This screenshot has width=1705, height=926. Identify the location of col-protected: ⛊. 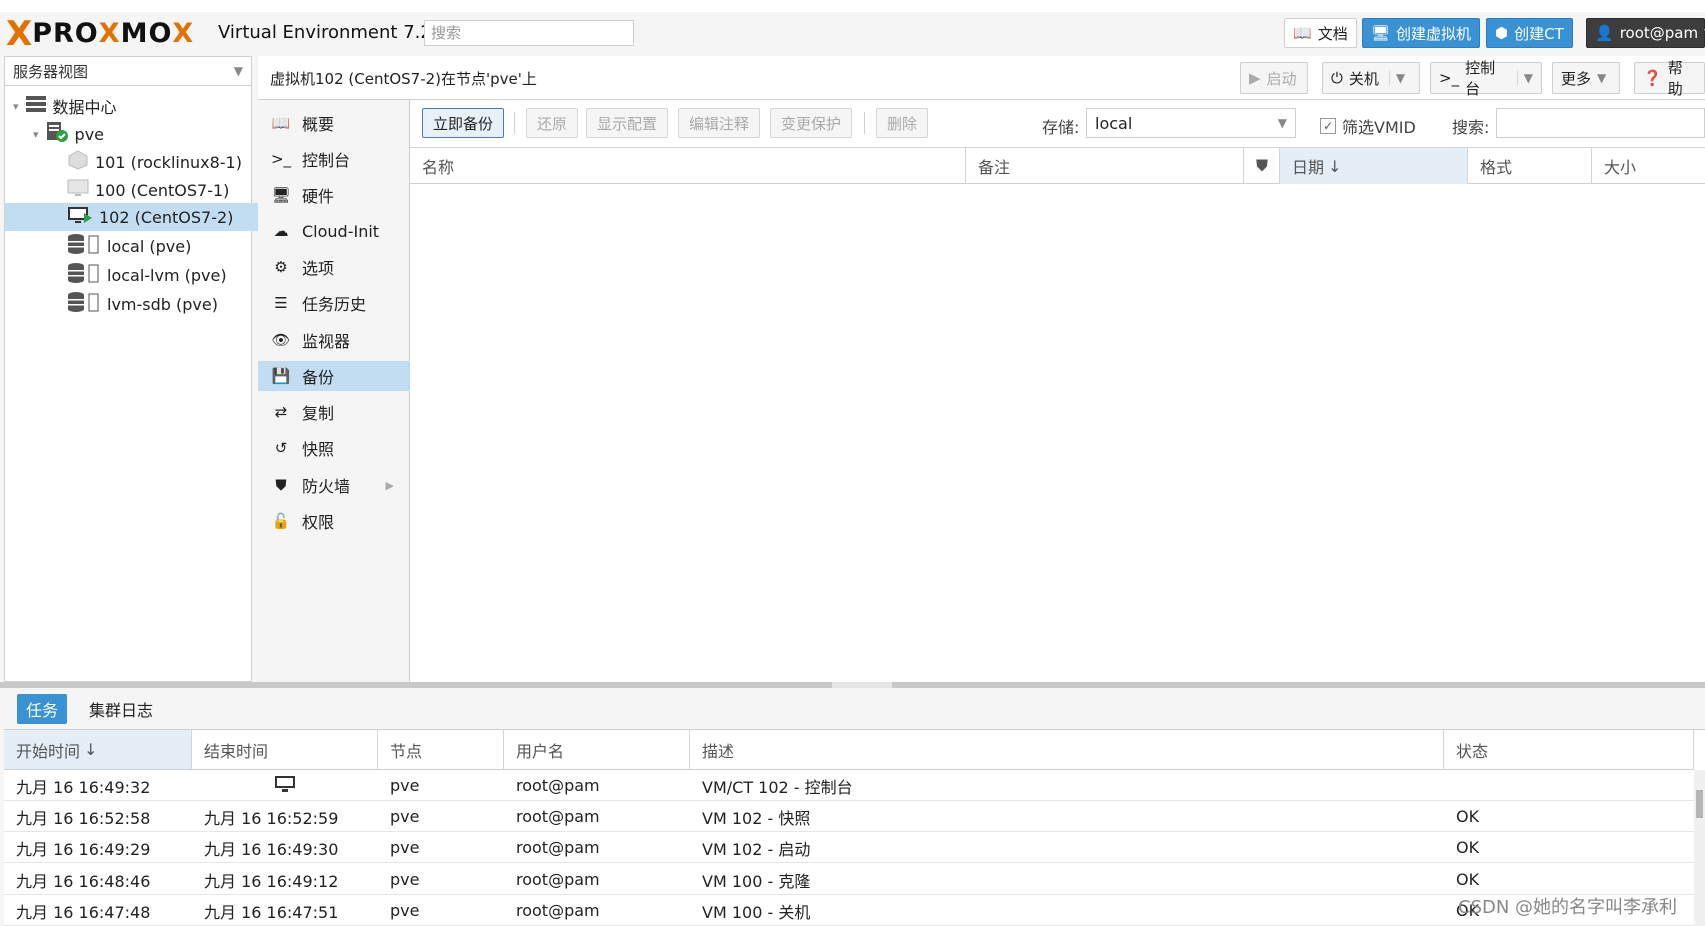
(1262, 166).